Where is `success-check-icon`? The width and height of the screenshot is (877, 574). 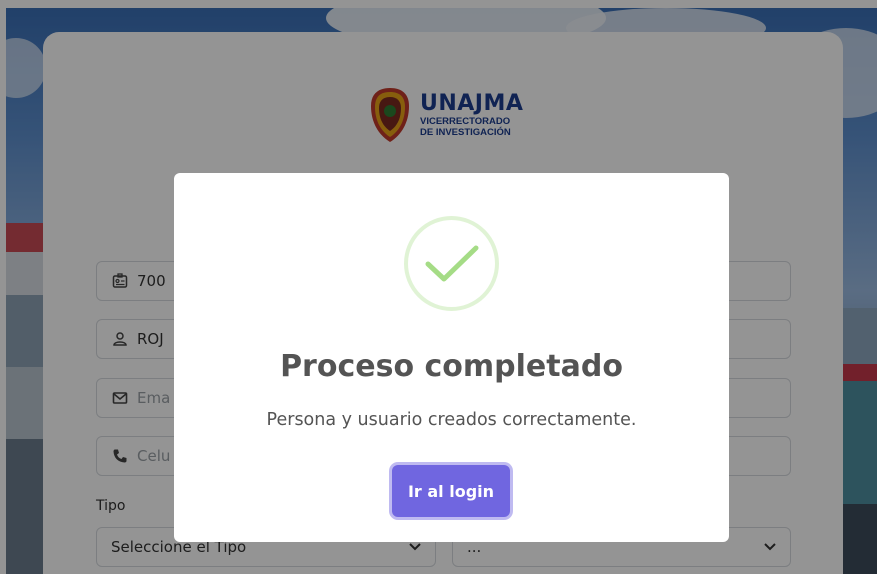
success-check-icon is located at coordinates (451, 263).